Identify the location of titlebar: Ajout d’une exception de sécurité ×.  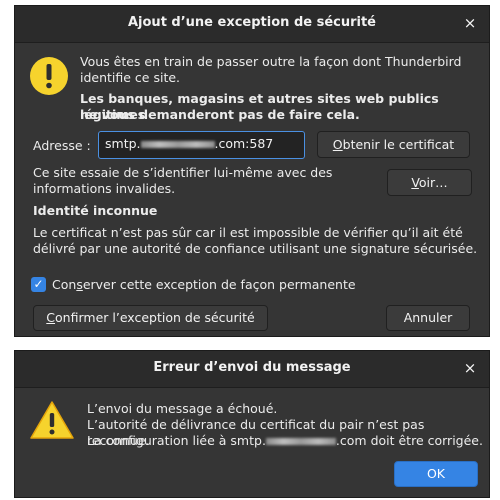
(252, 24).